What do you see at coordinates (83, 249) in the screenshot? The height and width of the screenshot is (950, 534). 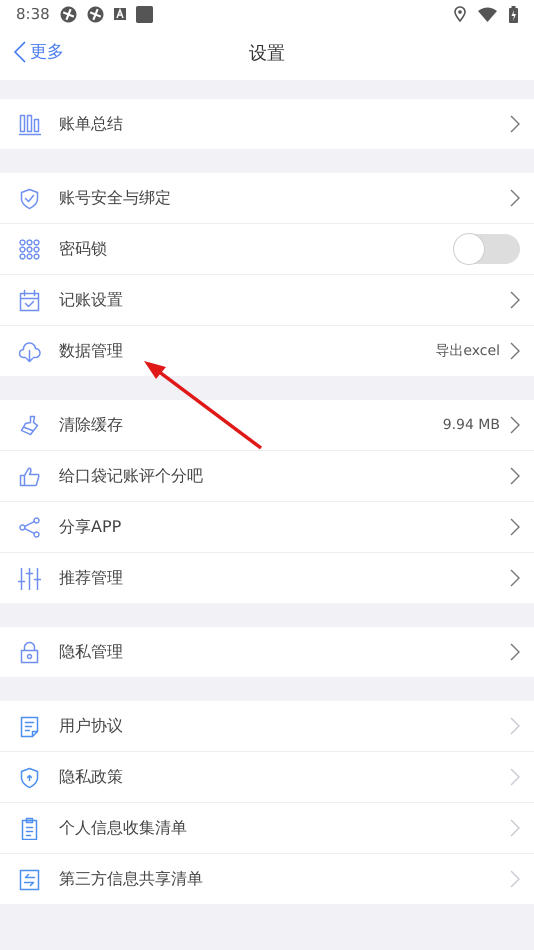 I see `row-label: 密码锁` at bounding box center [83, 249].